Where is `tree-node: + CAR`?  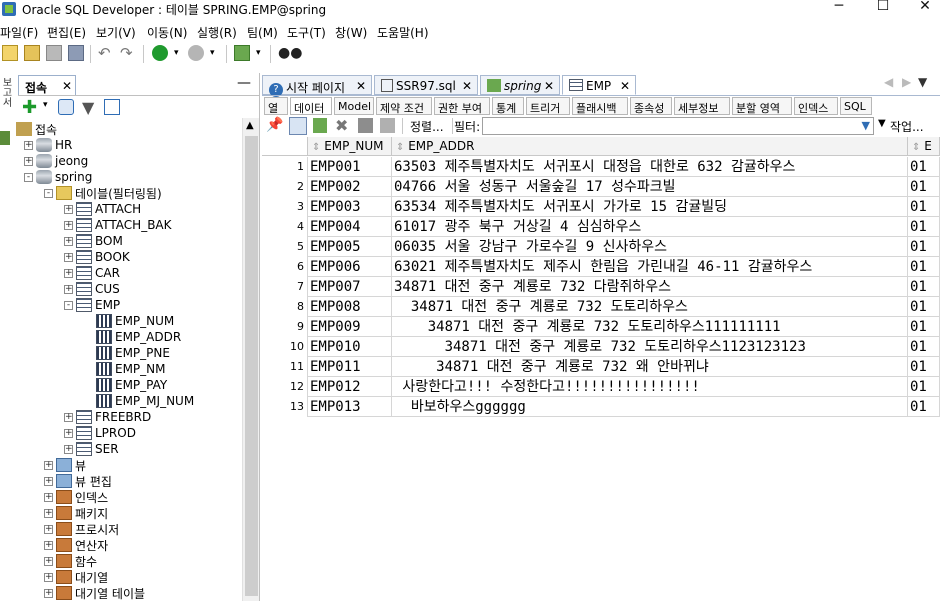 tree-node: + CAR is located at coordinates (92, 273).